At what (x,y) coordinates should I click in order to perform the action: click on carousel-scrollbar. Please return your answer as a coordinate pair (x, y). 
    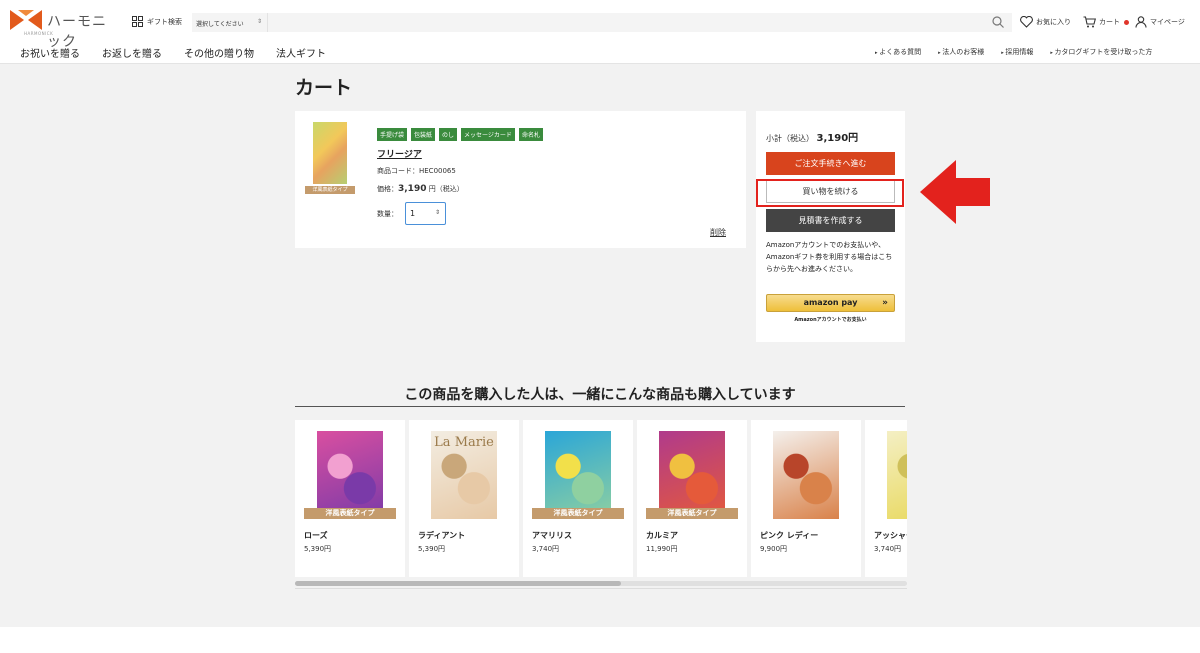
    Looking at the image, I should click on (601, 583).